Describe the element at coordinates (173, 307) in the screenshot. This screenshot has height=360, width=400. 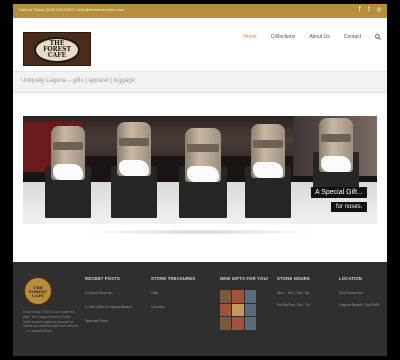
I see `footer-link: Luxuries` at that location.